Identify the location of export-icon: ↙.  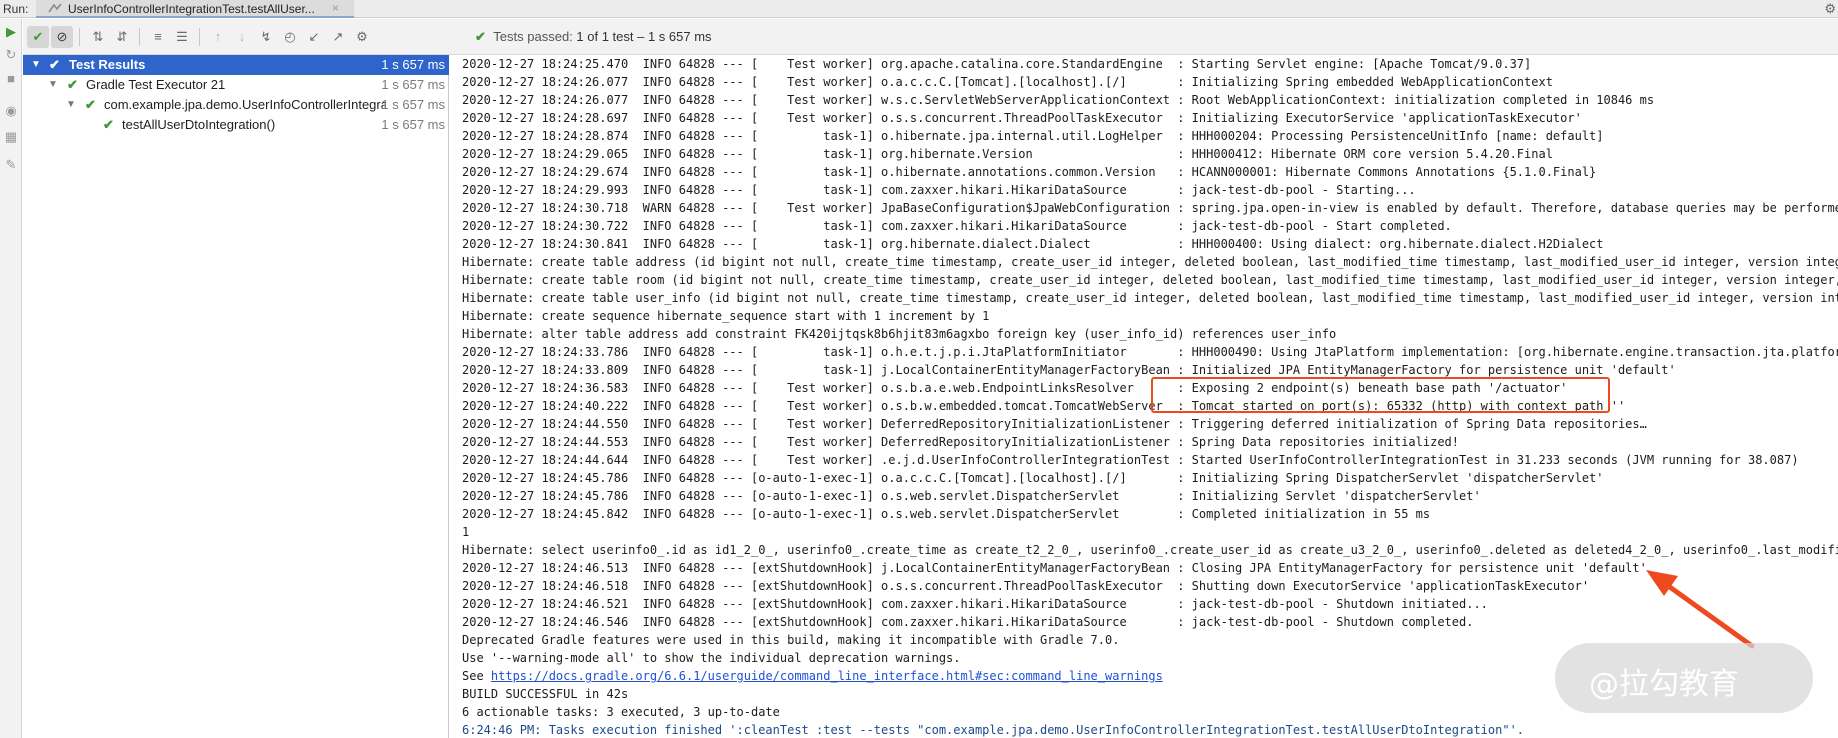
(314, 37).